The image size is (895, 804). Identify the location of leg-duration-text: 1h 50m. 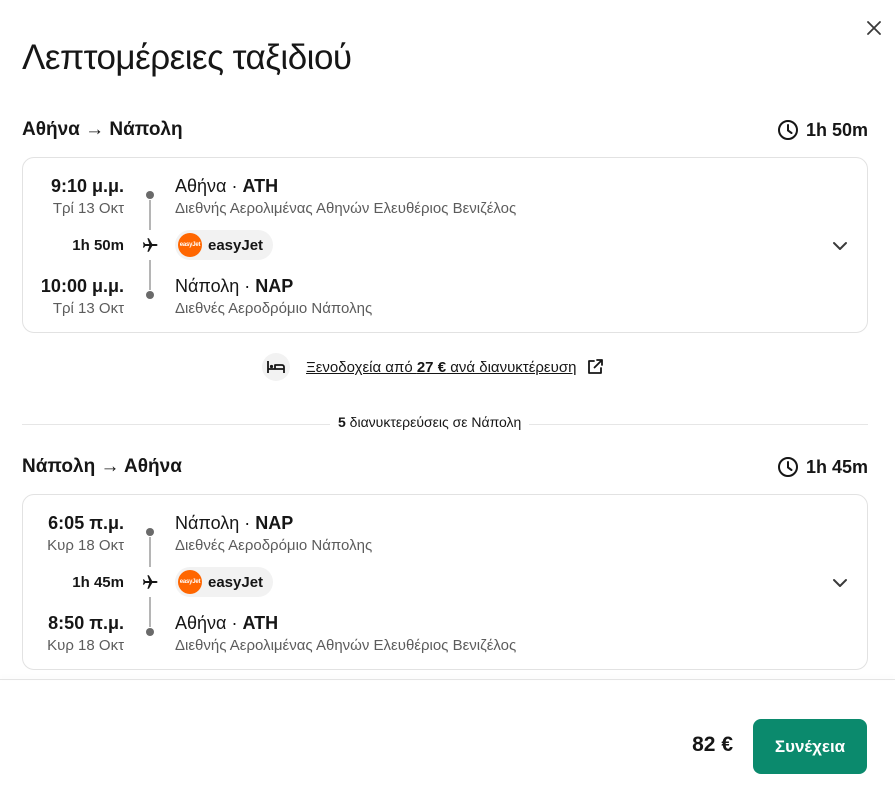
(836, 129).